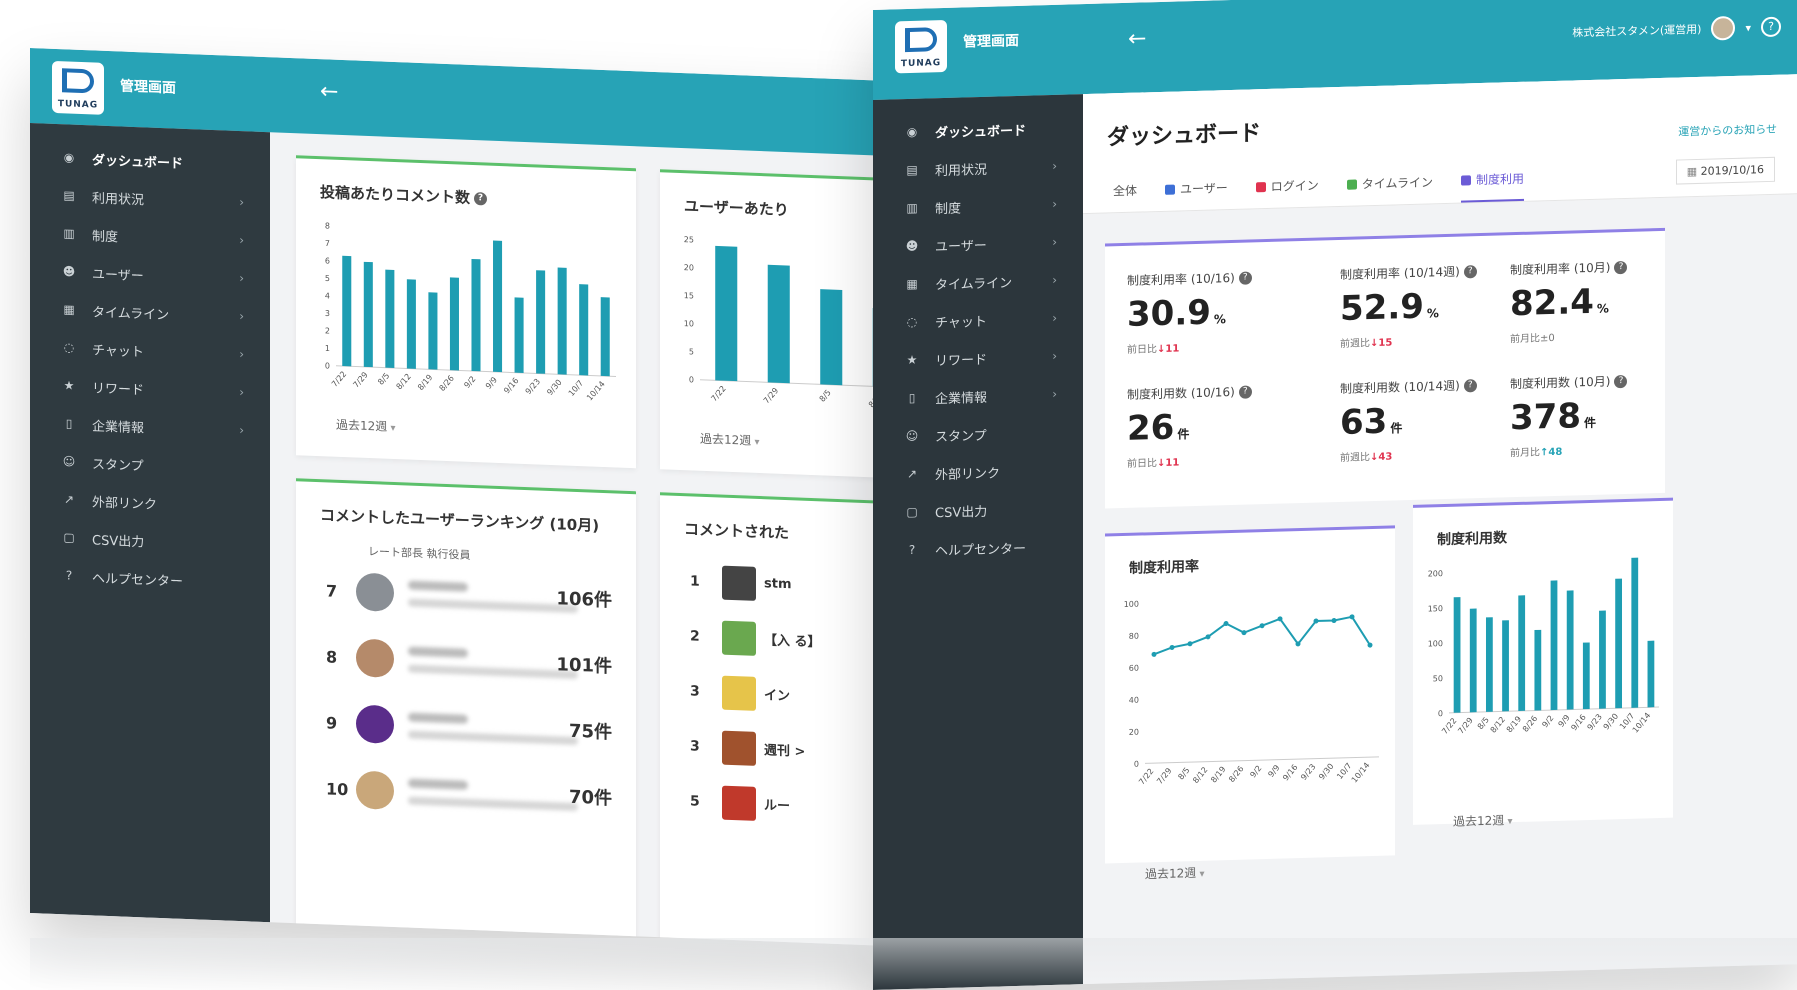 This screenshot has width=1797, height=990. I want to click on stat-value: 63, so click(1364, 422).